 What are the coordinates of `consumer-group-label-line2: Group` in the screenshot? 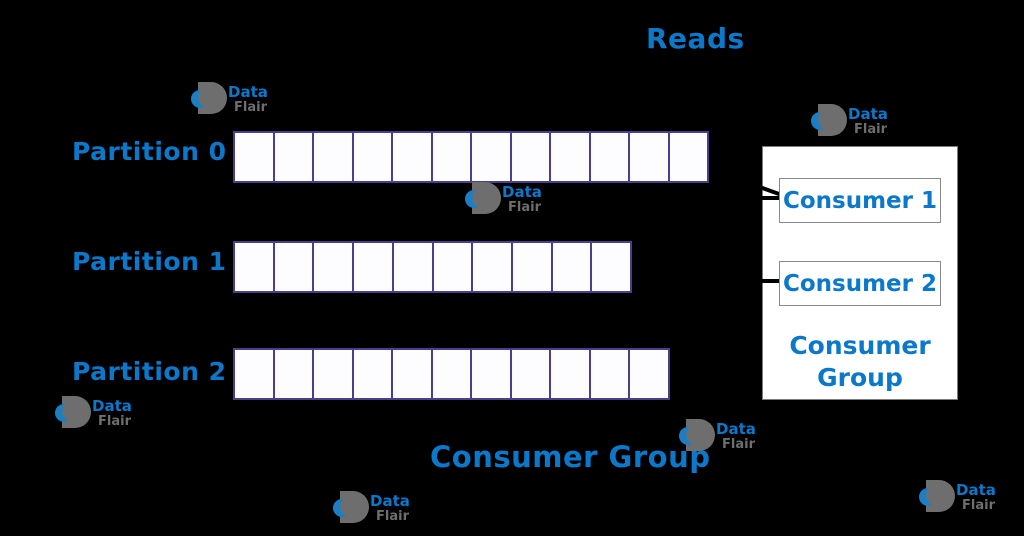 It's located at (860, 377).